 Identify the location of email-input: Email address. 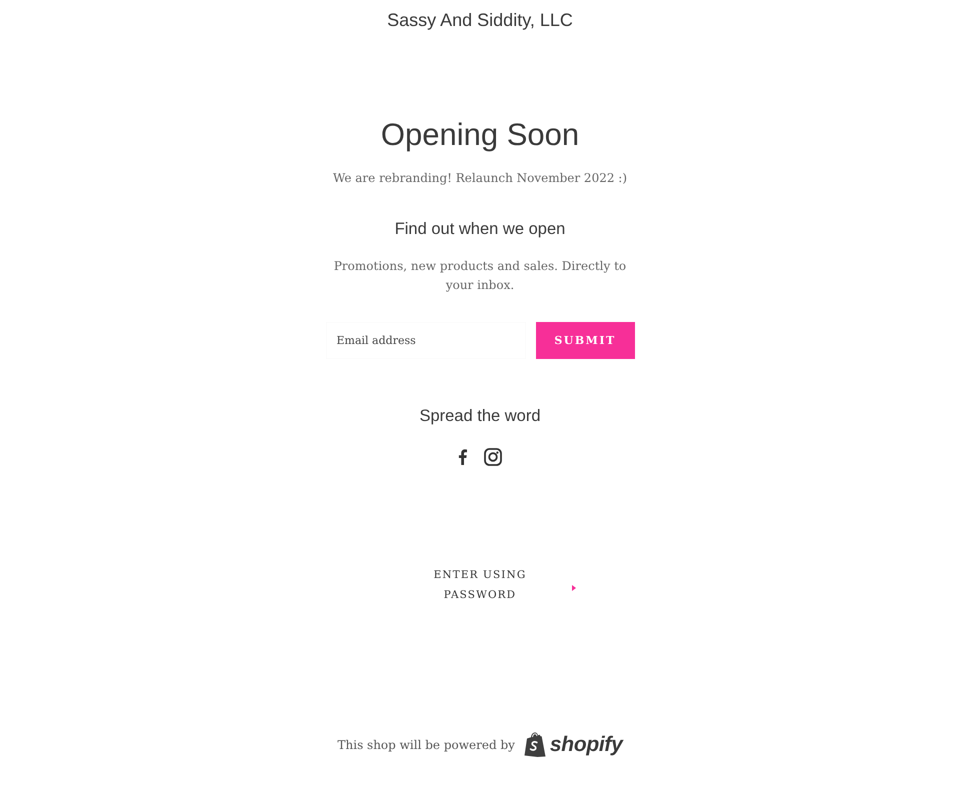
(426, 340).